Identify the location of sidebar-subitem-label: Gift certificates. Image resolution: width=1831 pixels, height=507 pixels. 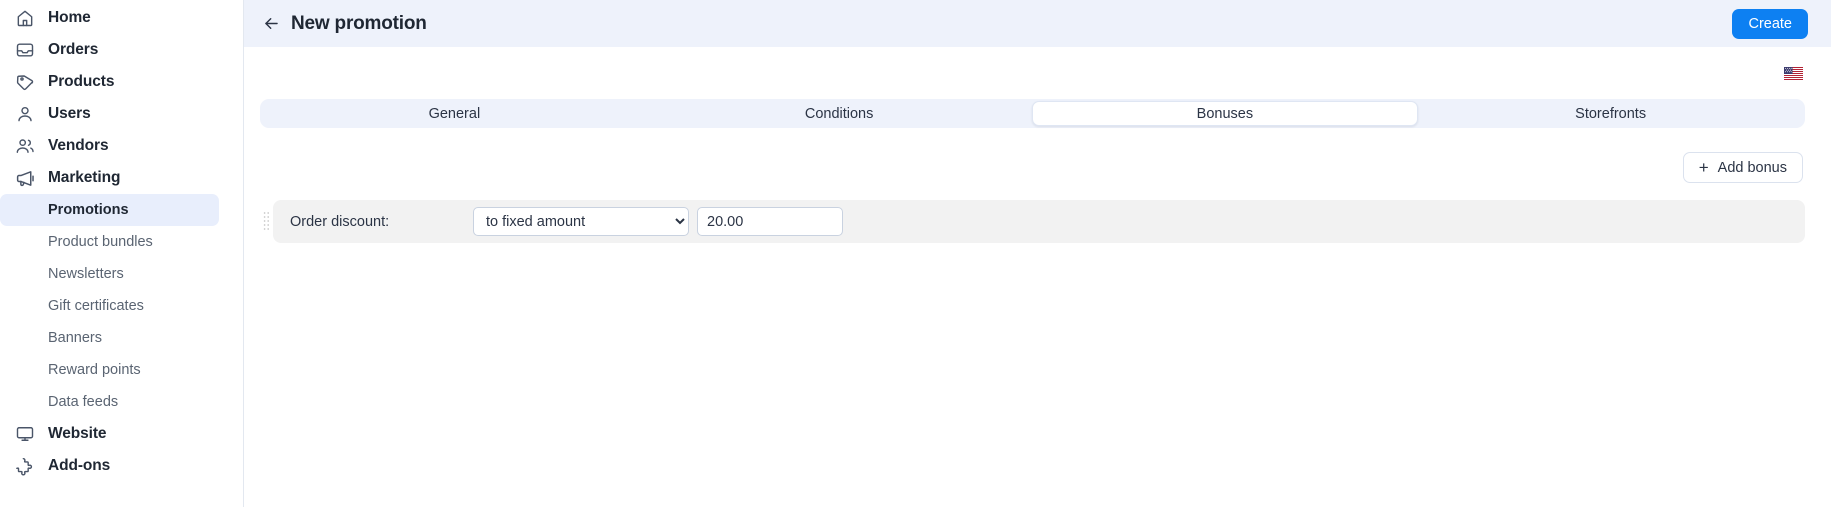
(96, 306).